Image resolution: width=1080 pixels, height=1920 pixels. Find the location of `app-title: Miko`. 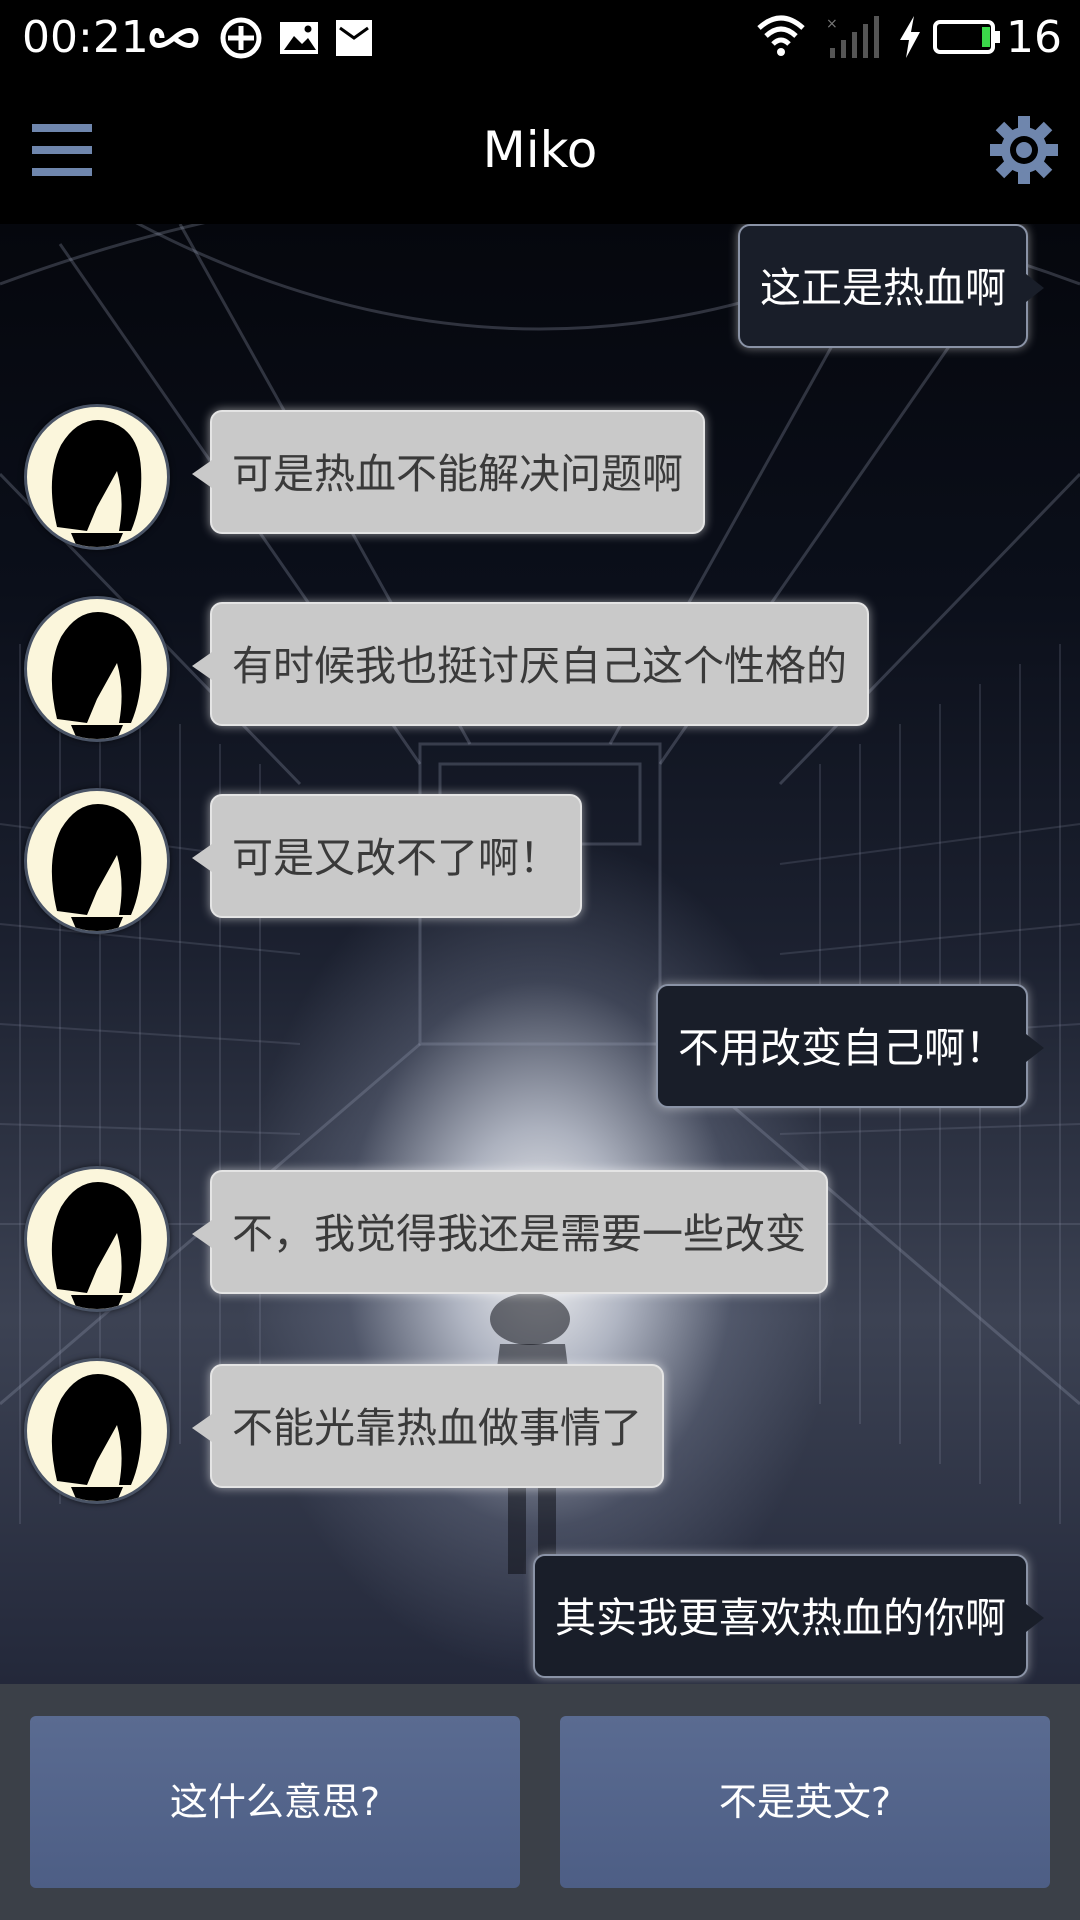

app-title: Miko is located at coordinates (540, 150).